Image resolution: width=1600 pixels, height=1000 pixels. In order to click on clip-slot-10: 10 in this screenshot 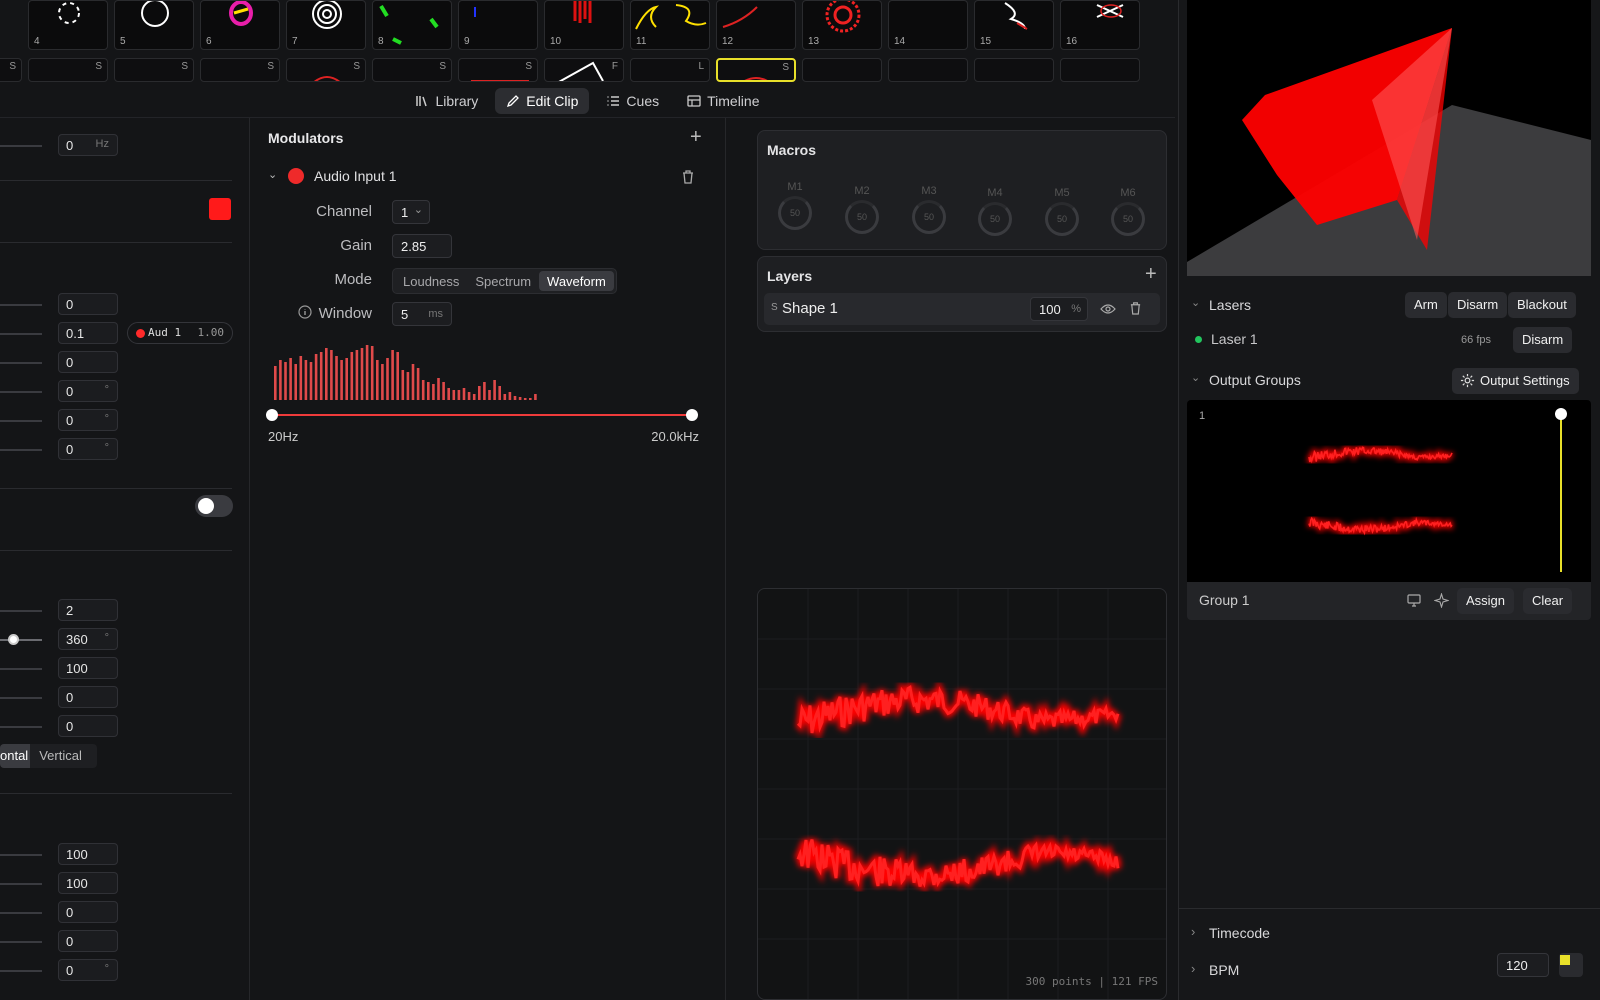, I will do `click(584, 25)`.